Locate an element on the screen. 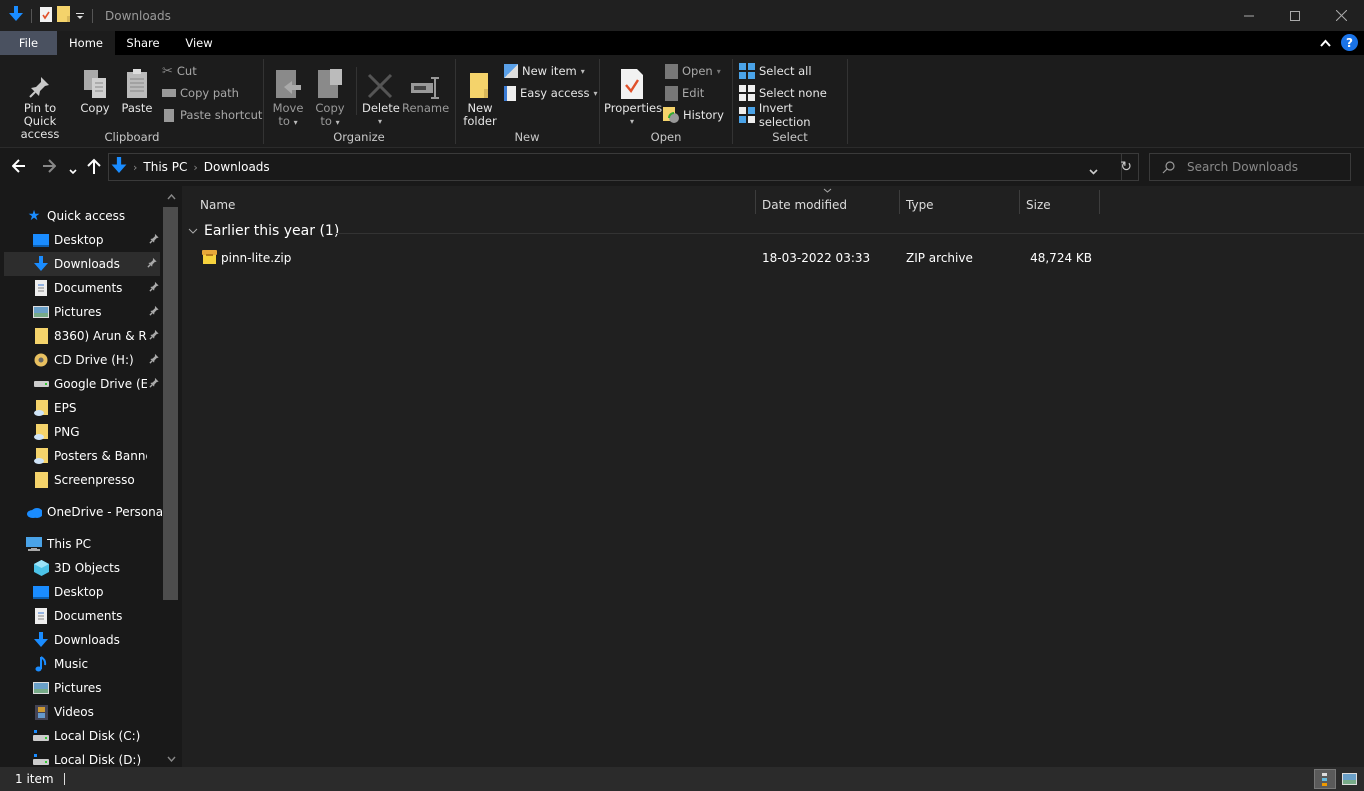 Image resolution: width=1364 pixels, height=791 pixels. search-box: Search Downloads is located at coordinates (1250, 167).